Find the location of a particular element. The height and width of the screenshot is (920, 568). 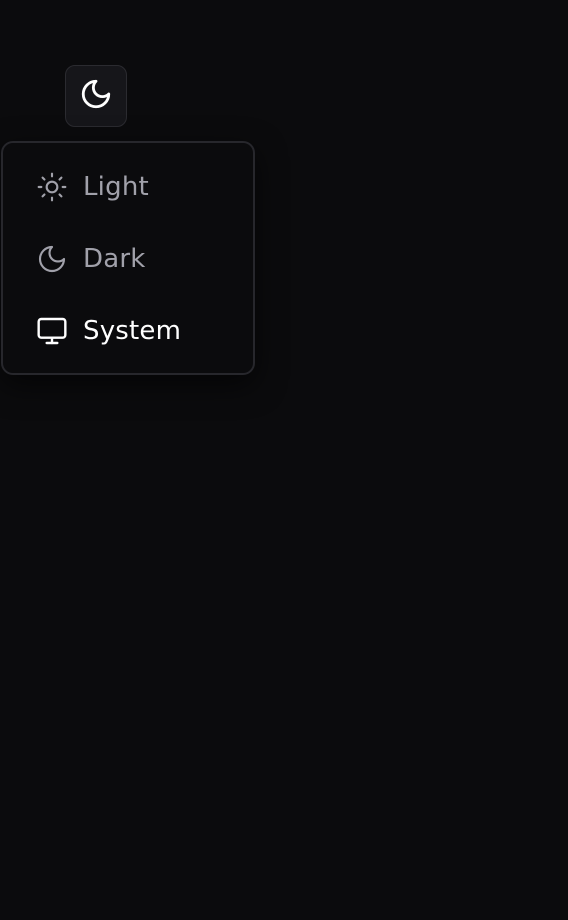

monitor-icon is located at coordinates (52, 331).